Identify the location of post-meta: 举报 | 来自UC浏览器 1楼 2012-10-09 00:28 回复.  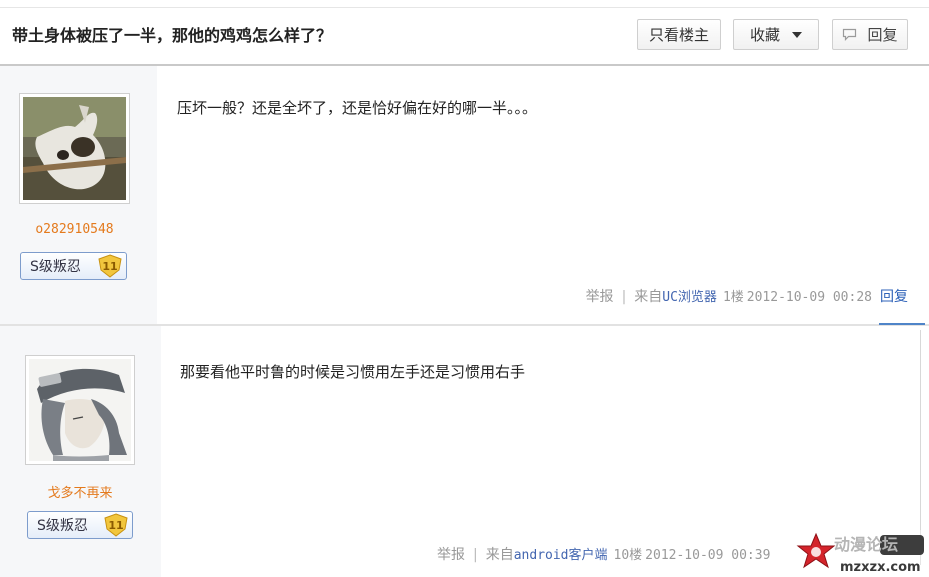
(747, 296).